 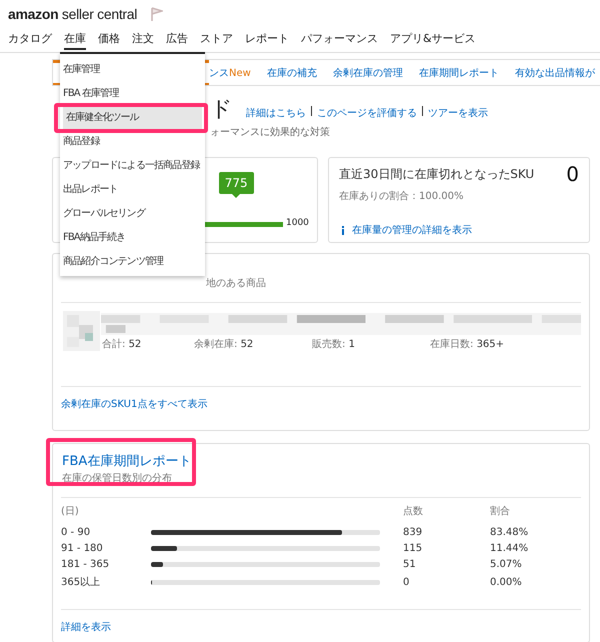 What do you see at coordinates (81, 582) in the screenshot?
I see `table-cell-text: 365以上` at bounding box center [81, 582].